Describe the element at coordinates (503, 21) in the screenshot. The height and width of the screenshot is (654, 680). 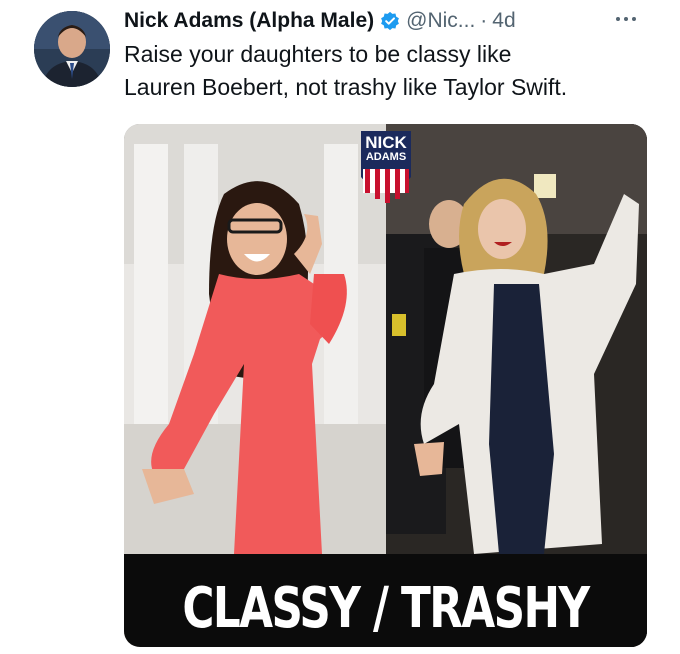
I see `timestamp: 4d` at that location.